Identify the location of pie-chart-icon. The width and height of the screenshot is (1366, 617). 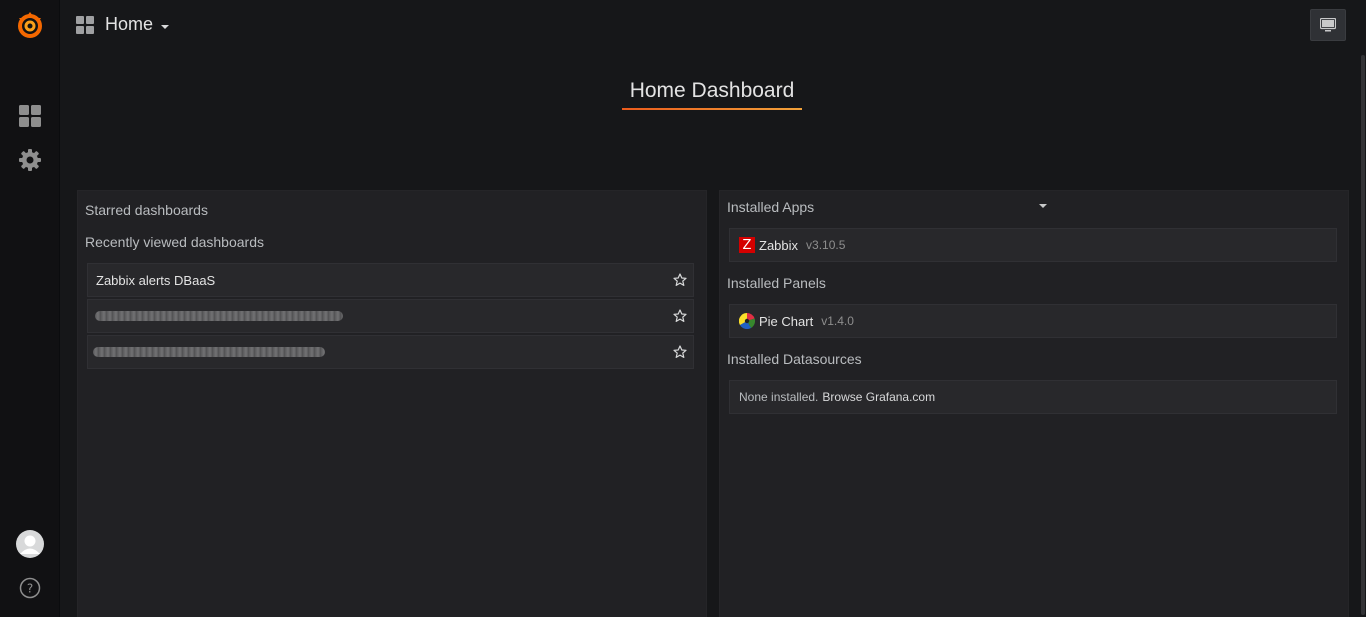
(747, 321).